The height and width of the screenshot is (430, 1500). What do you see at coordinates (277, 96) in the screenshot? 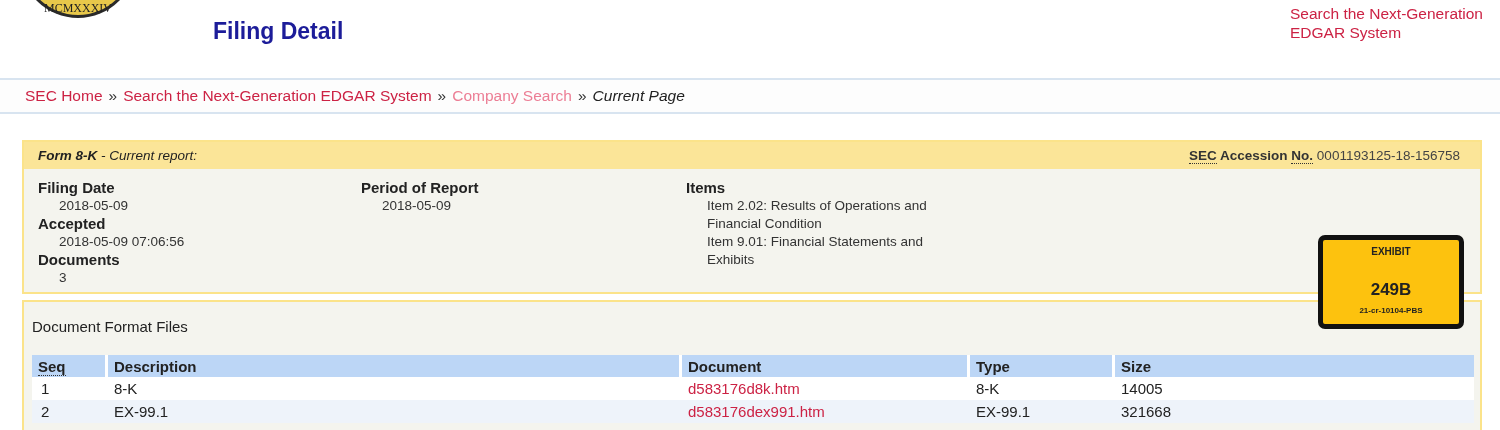
I see `breadcrumb-link: Search the Next-Generation EDGAR System` at bounding box center [277, 96].